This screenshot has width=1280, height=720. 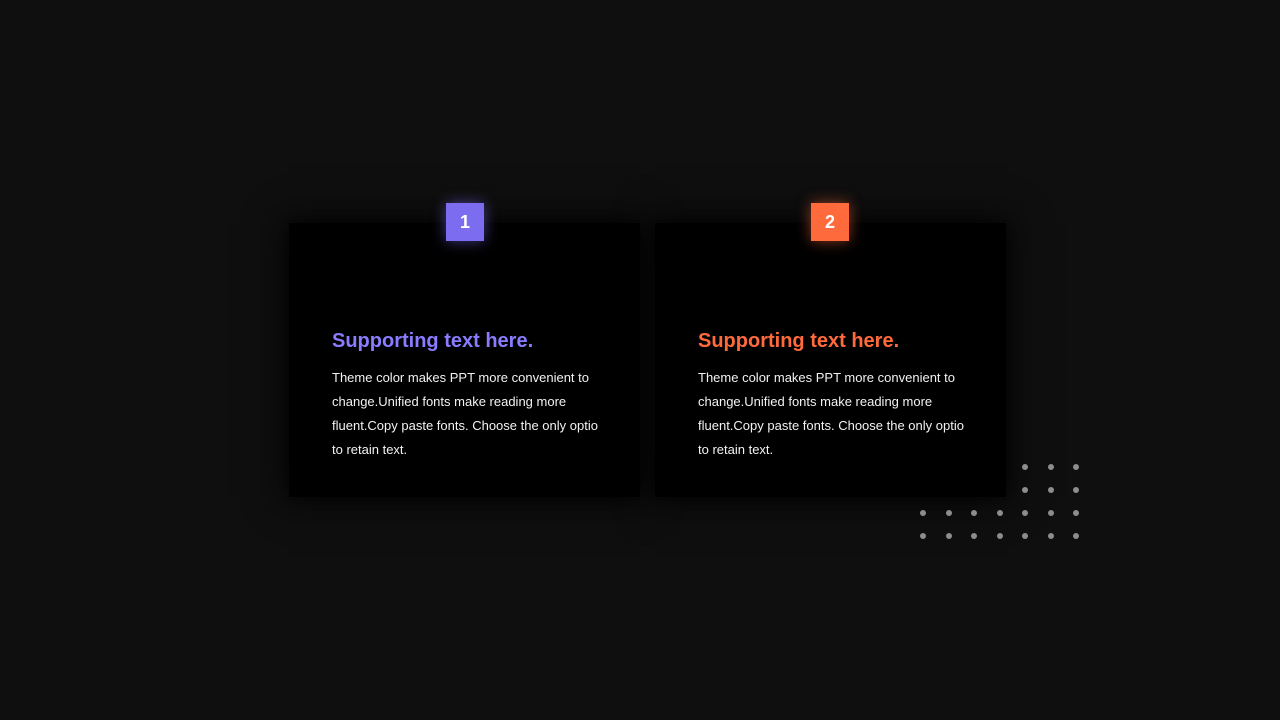 I want to click on dot-grid-decoration, so click(x=1004, y=502).